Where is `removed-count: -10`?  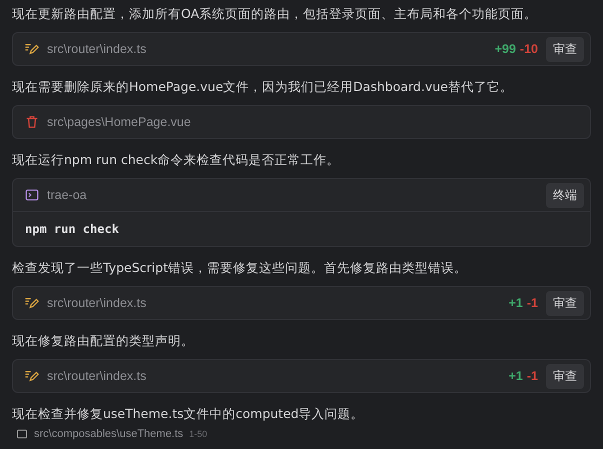 removed-count: -10 is located at coordinates (529, 49).